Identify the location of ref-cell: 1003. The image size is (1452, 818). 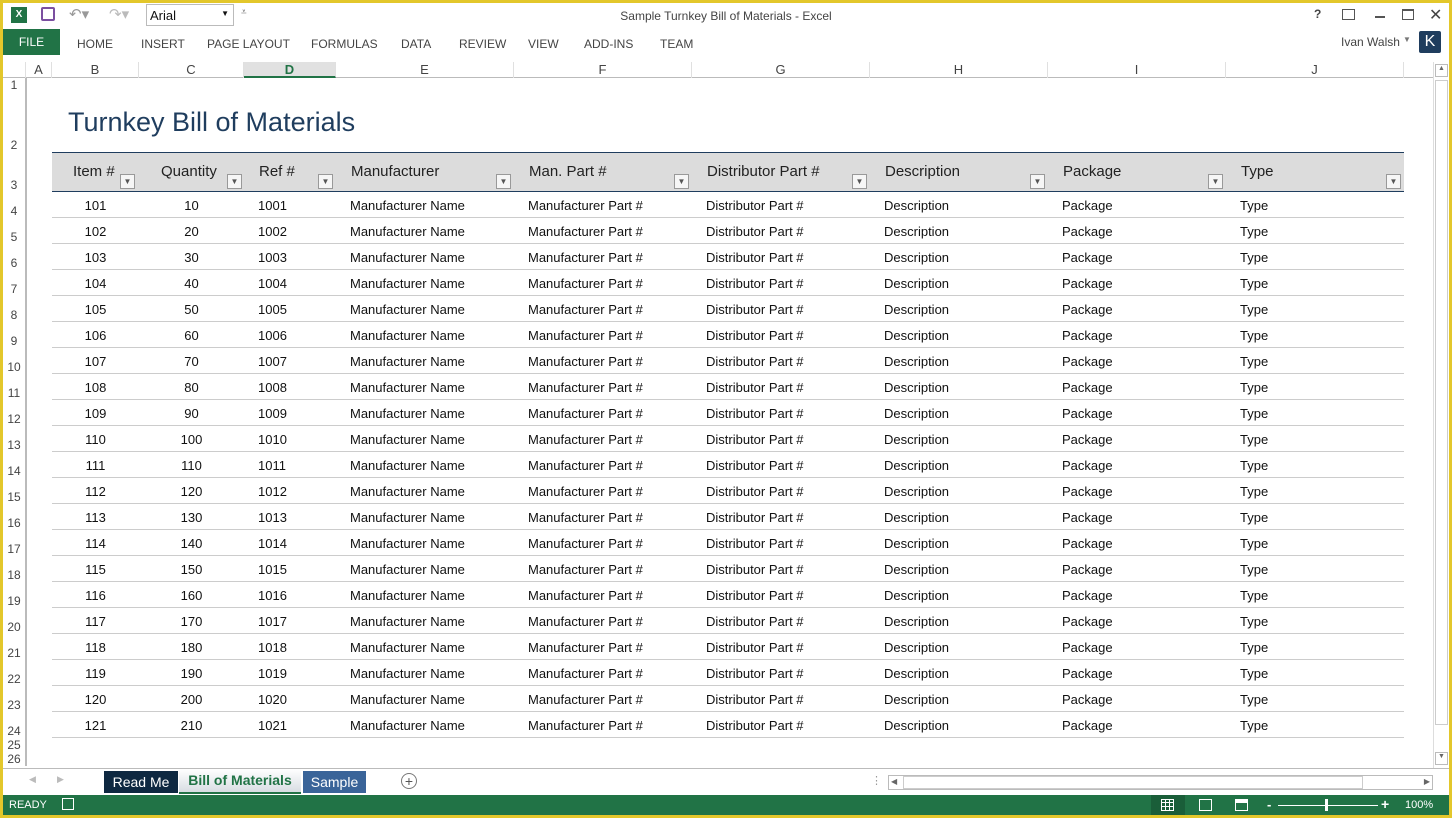
(272, 257).